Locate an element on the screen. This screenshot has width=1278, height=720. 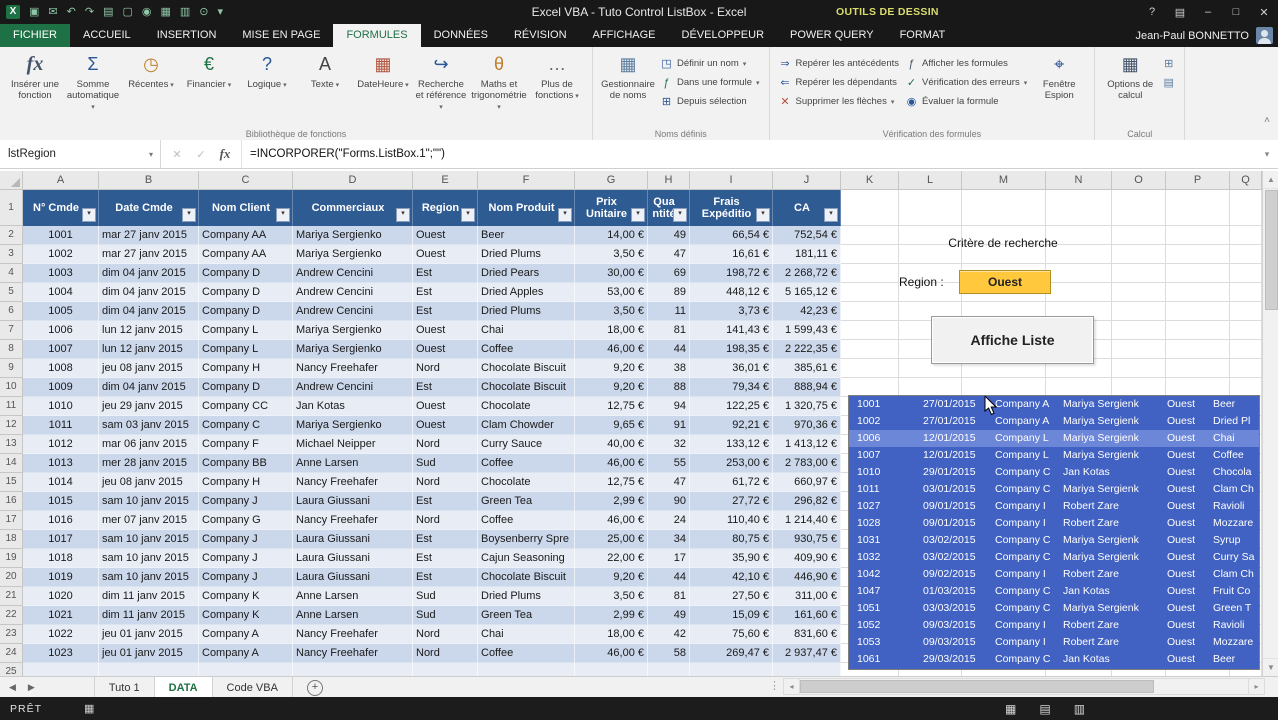
user-account: Jean-Paul BONNETTO is located at coordinates (1204, 35).